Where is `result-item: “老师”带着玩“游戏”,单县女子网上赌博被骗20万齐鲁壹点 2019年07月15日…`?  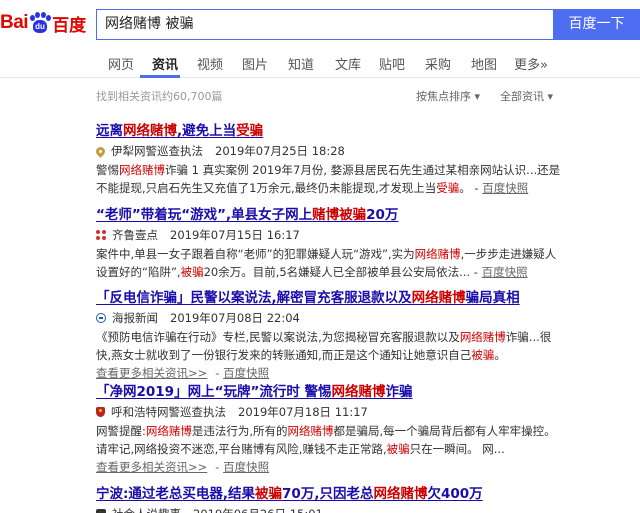
result-item: “老师”带着玩“游戏”,单县女子网上赌博被骗20万齐鲁壹点 2019年07月15日… is located at coordinates (366, 243).